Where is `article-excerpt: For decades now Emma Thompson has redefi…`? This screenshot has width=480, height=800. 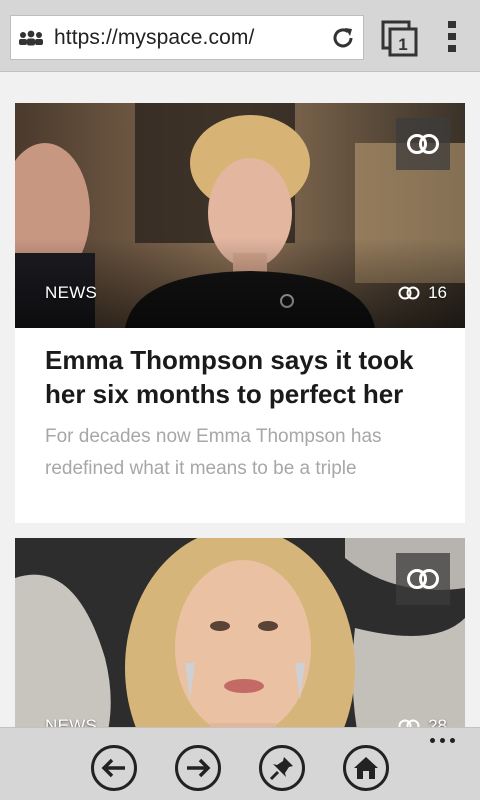
article-excerpt: For decades now Emma Thompson has redefi… is located at coordinates (213, 452).